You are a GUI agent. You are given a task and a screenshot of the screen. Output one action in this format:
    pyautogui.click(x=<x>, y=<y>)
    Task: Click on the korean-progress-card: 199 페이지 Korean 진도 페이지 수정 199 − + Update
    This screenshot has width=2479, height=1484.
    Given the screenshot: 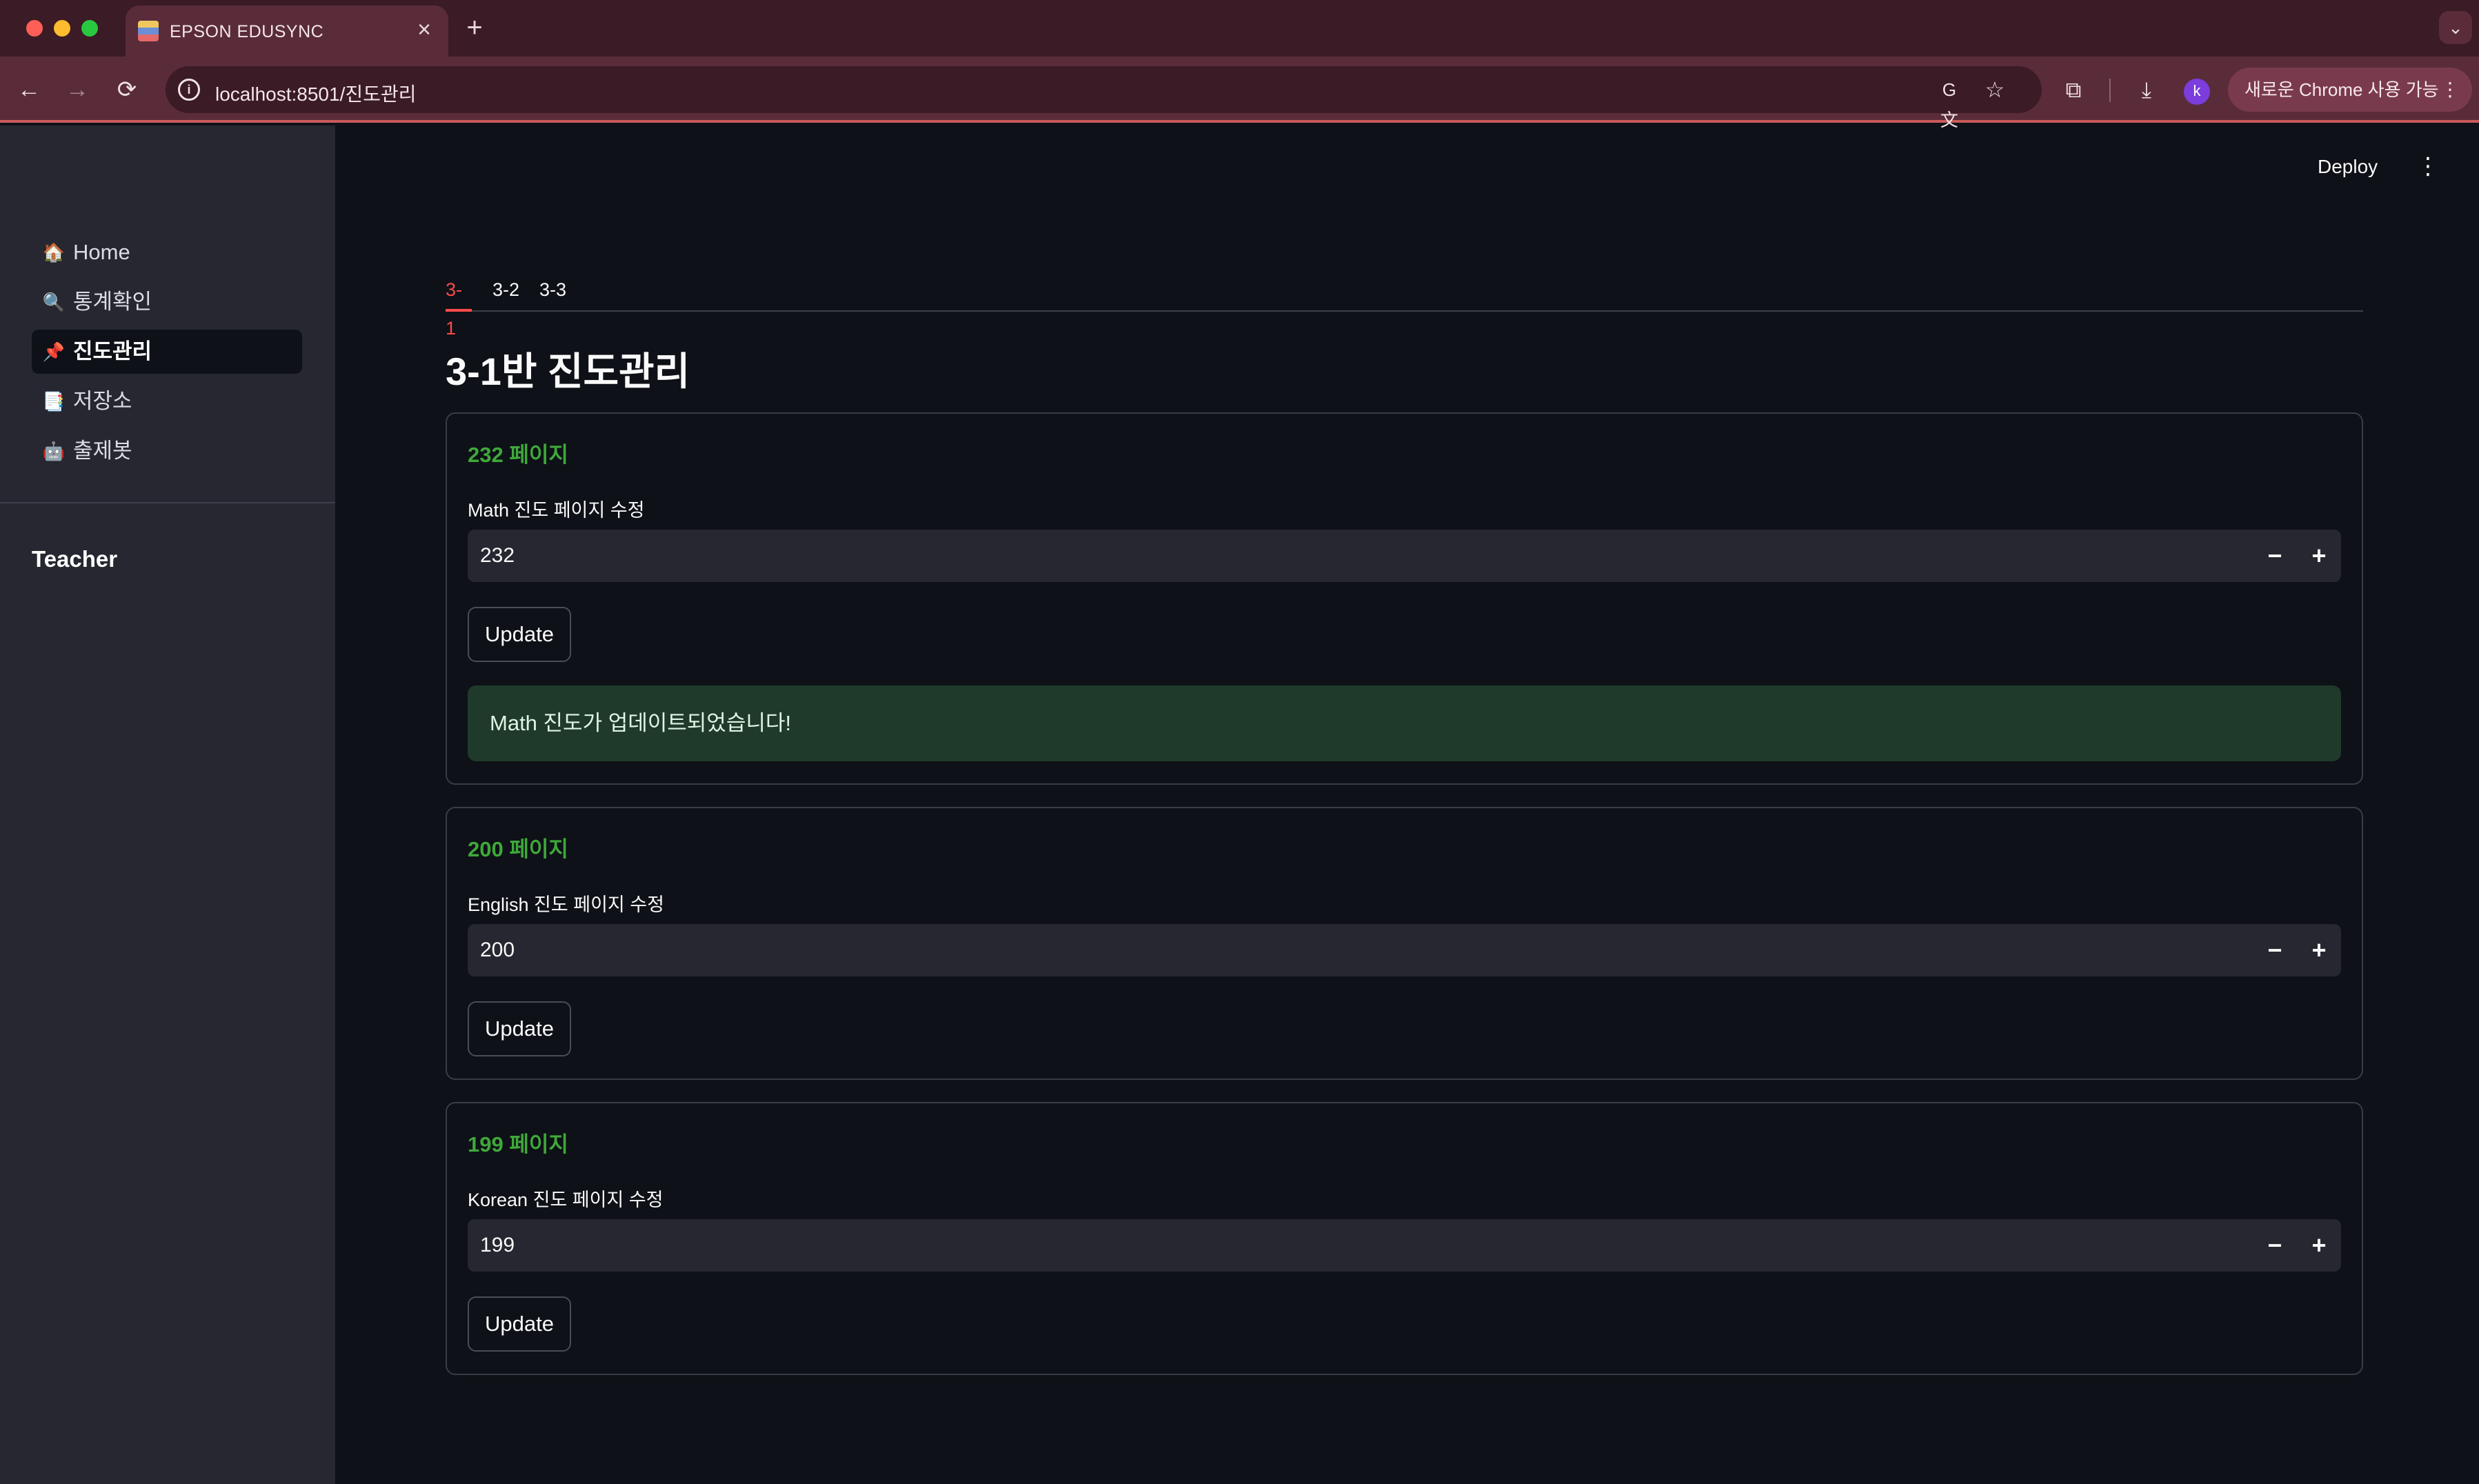 What is the action you would take?
    pyautogui.click(x=1404, y=1238)
    